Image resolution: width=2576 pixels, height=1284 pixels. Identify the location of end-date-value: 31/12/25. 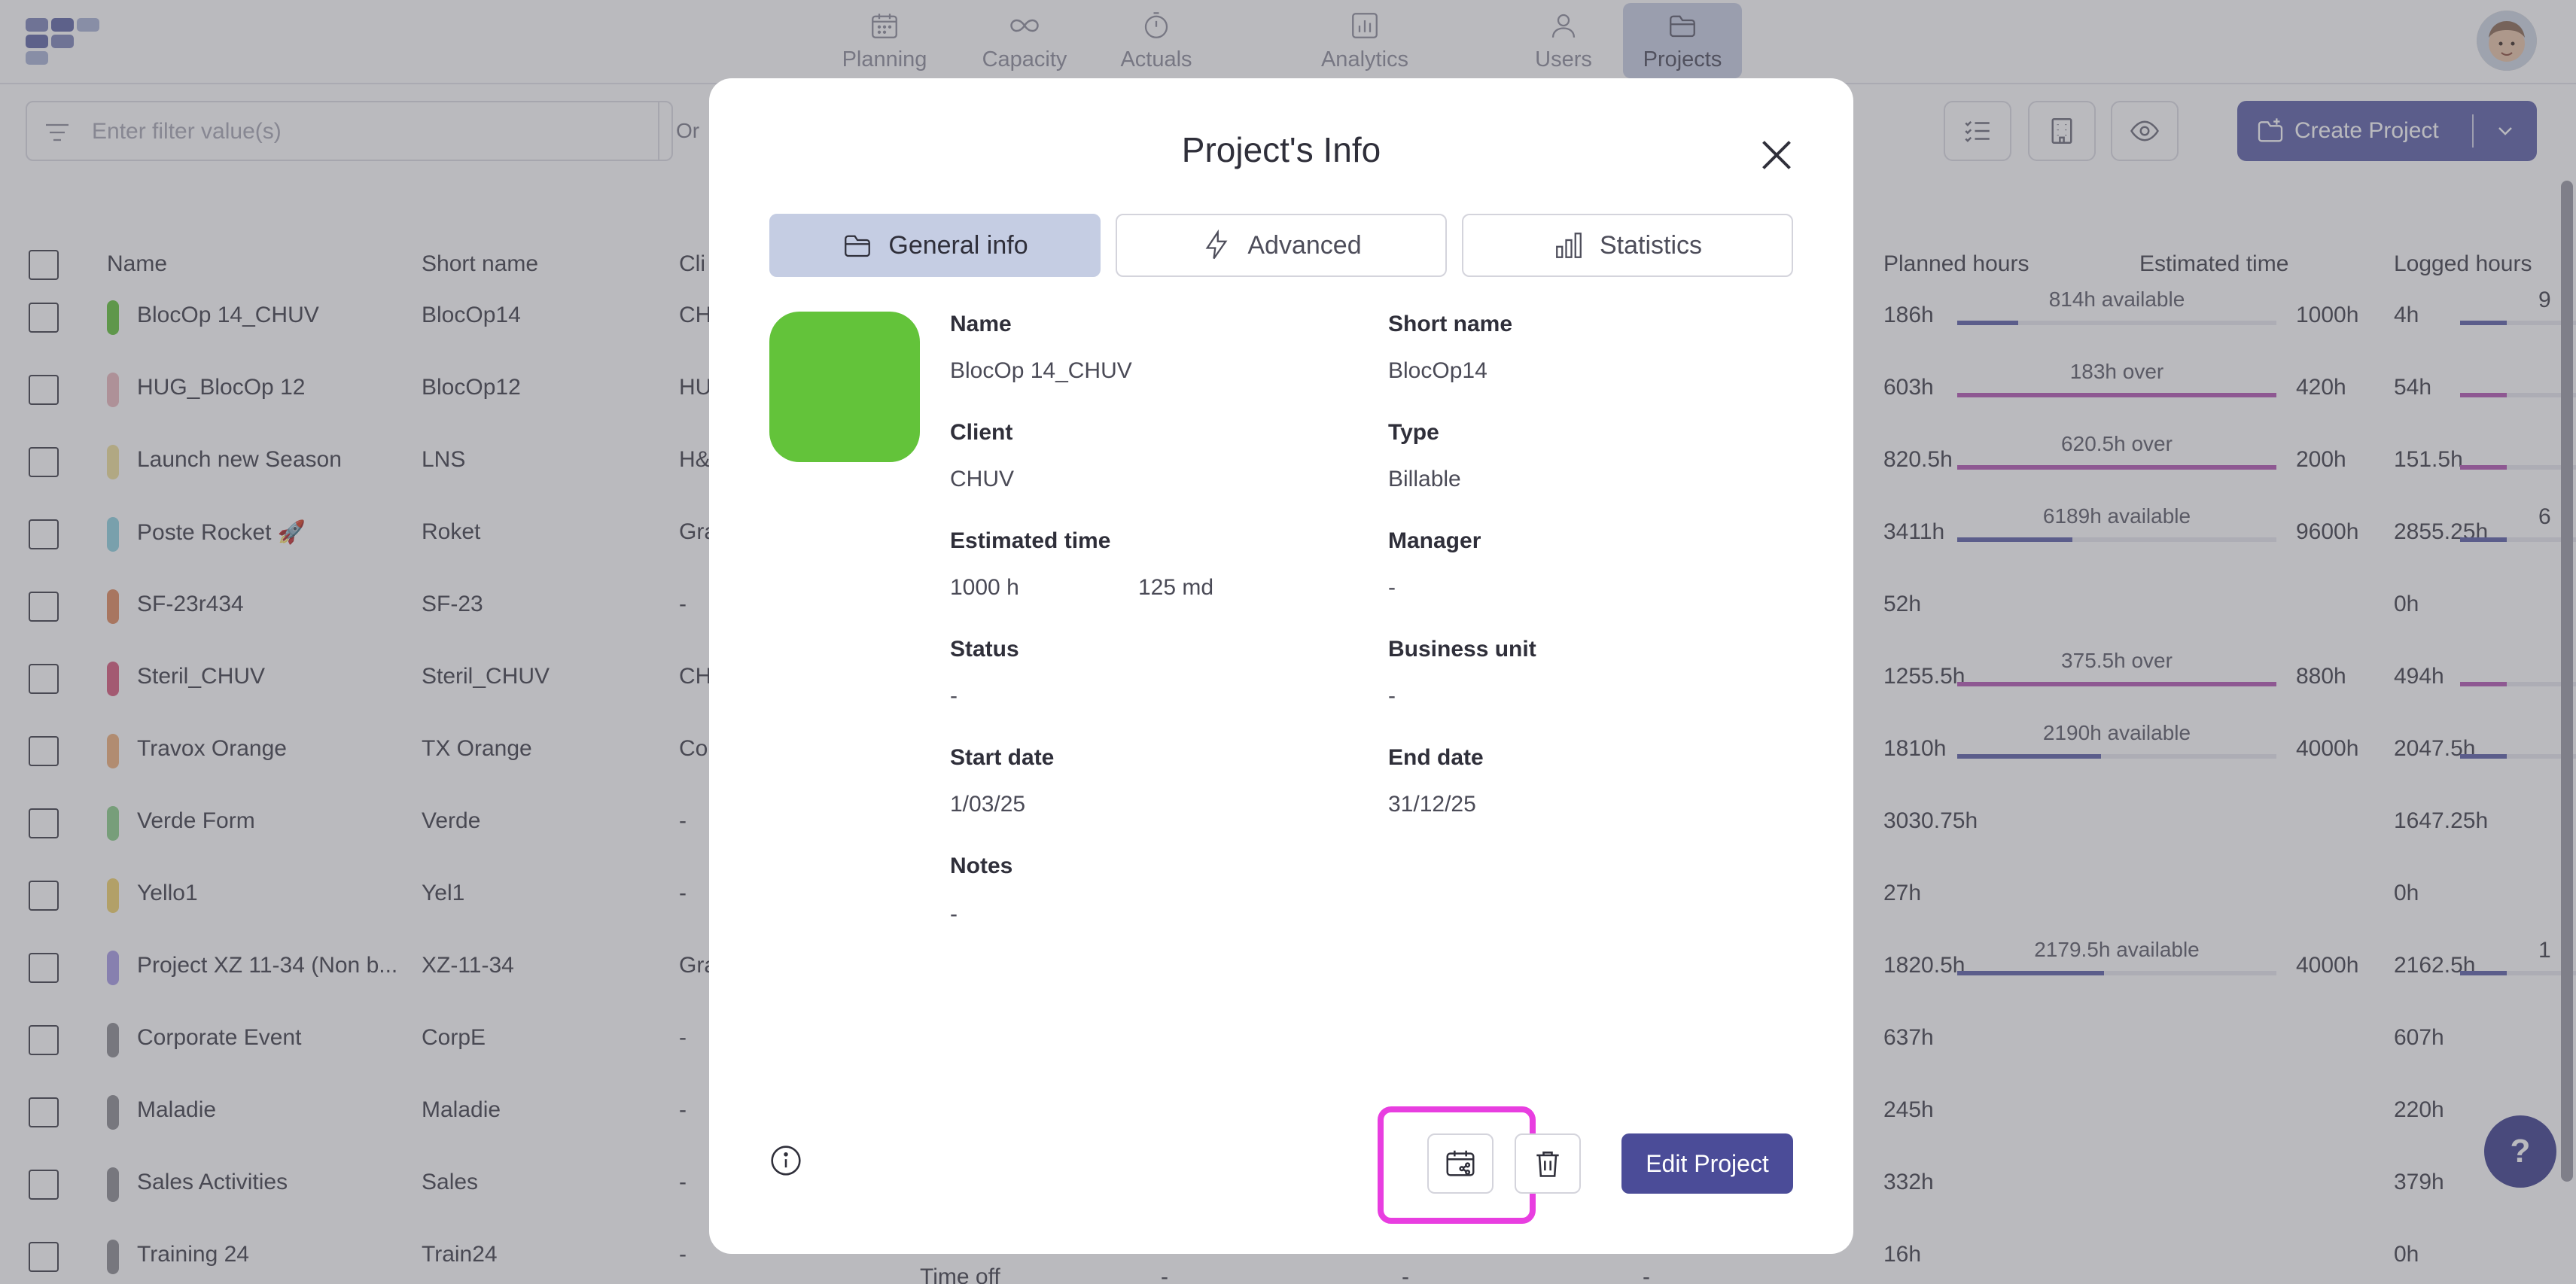
(1432, 804).